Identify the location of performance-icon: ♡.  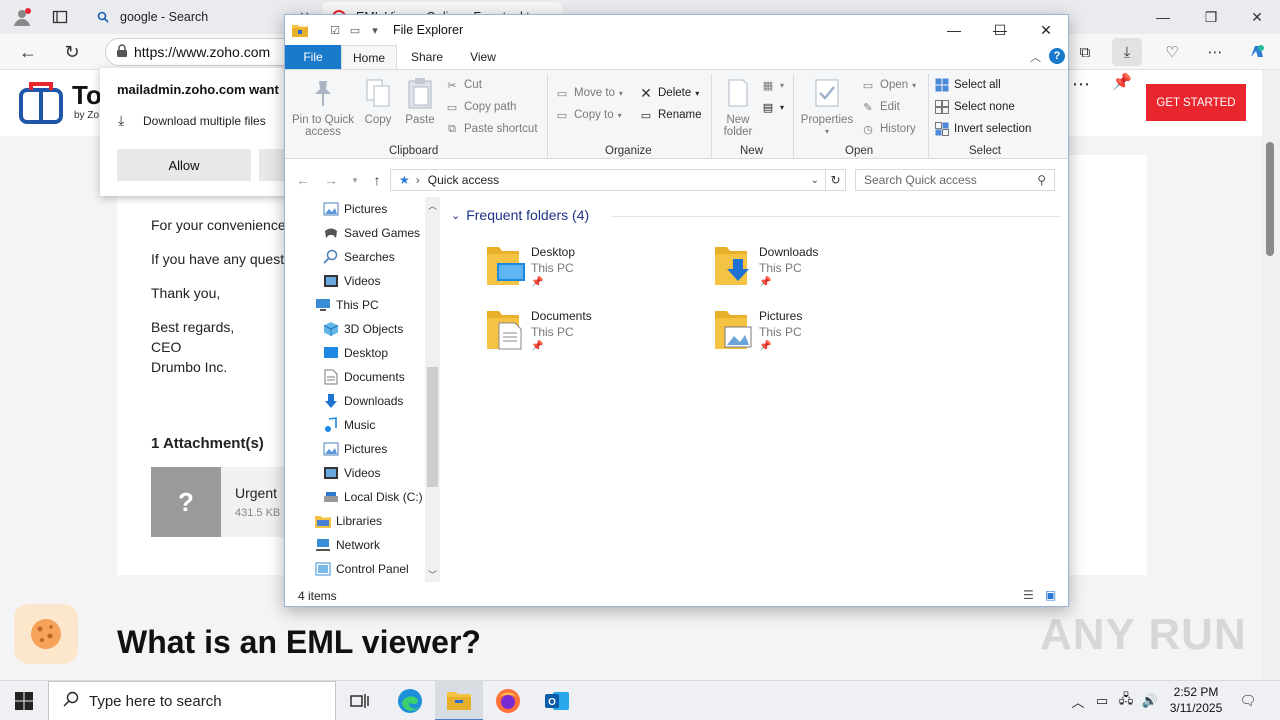
(1172, 52).